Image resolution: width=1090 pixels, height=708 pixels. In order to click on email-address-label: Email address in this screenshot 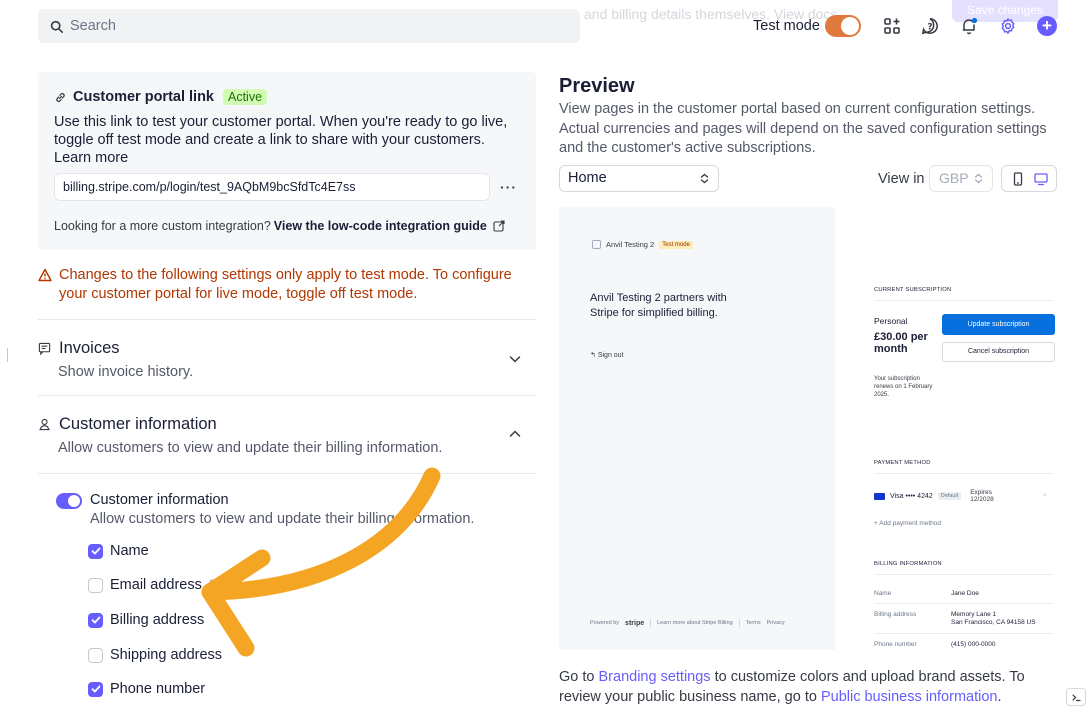, I will do `click(156, 585)`.